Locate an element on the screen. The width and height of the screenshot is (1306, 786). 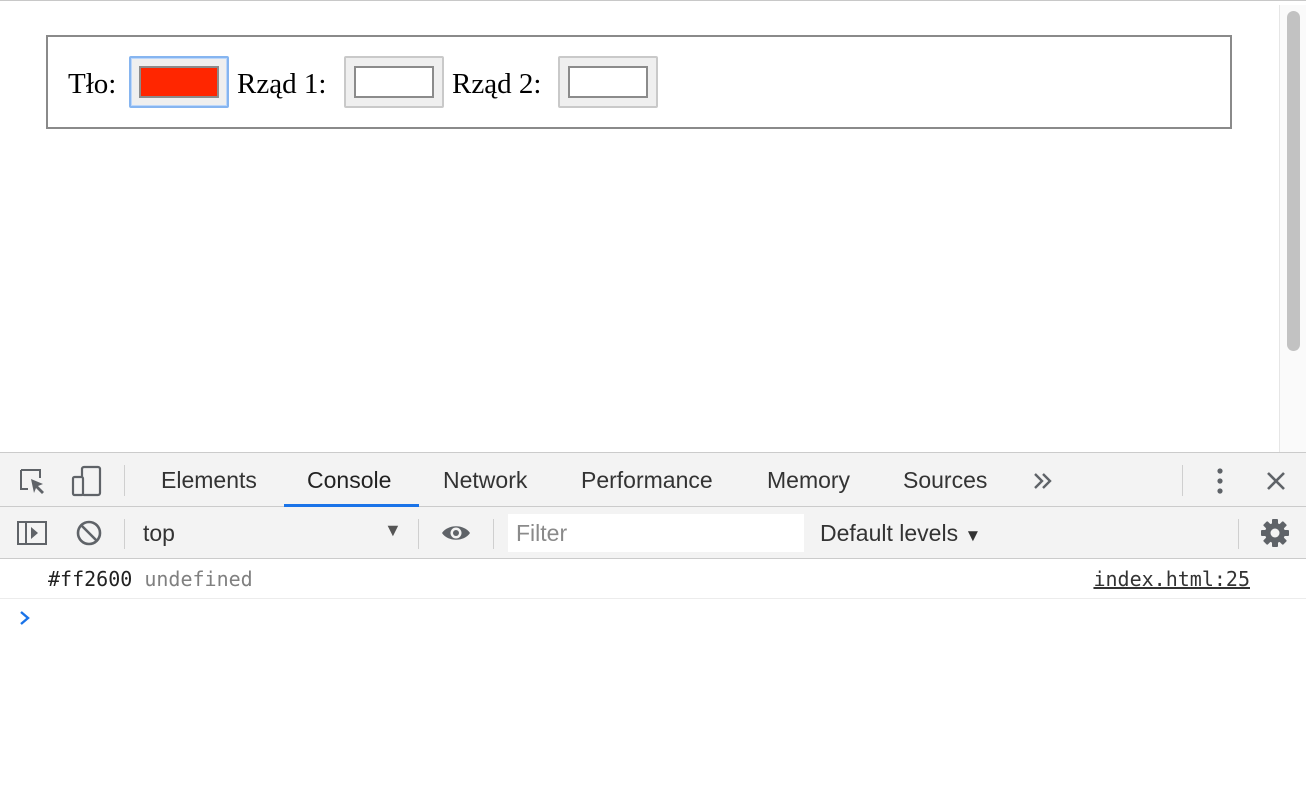
row1-color-swatch is located at coordinates (394, 82).